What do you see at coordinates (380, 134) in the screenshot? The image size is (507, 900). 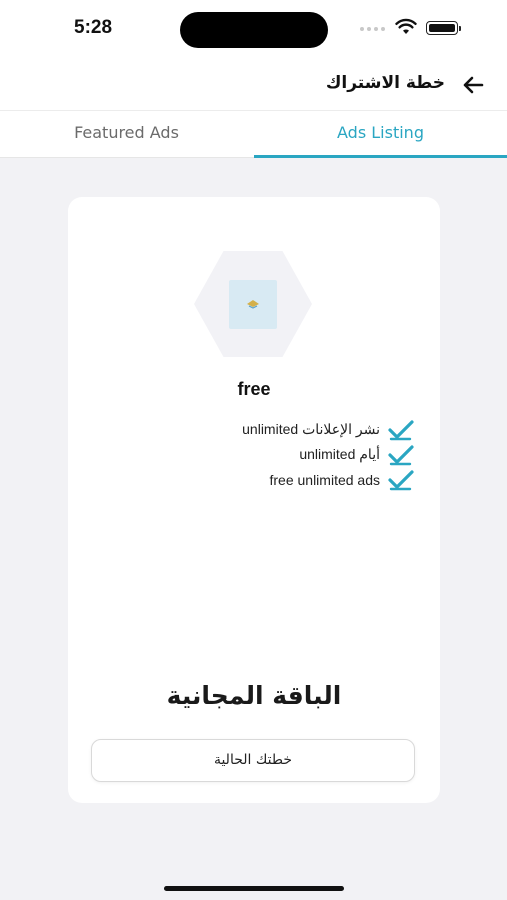 I see `tab-ads-listing: Ads Listing` at bounding box center [380, 134].